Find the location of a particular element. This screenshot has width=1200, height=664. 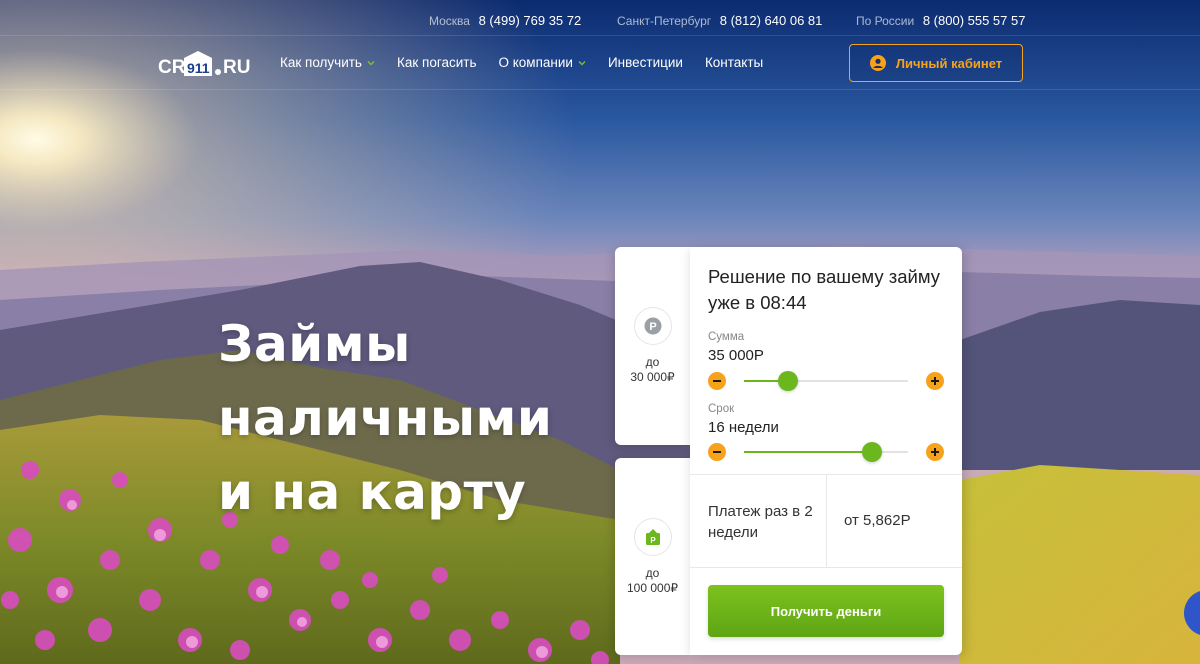

hero-title-line: и на карту is located at coordinates (372, 492).